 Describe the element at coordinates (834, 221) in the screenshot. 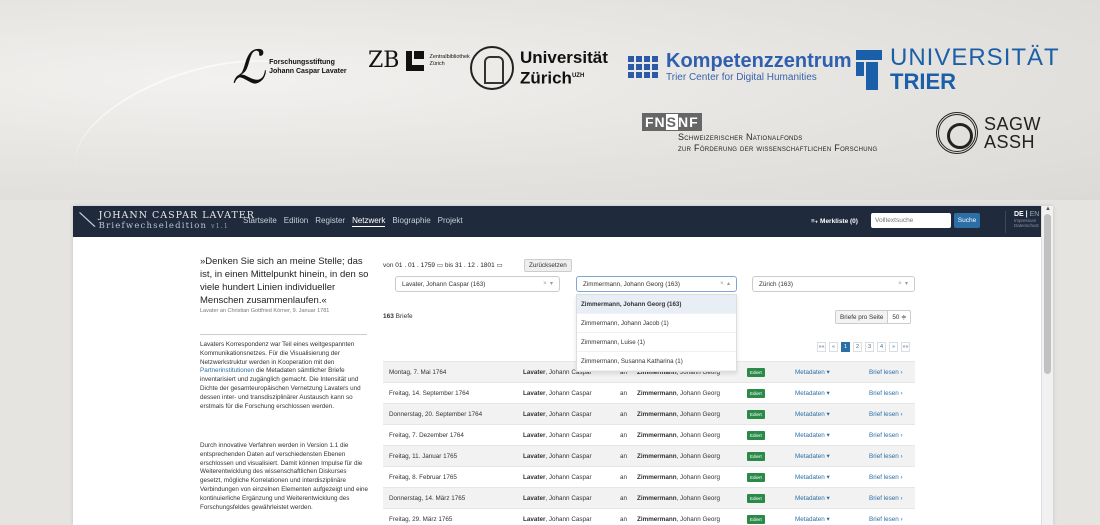

I see `merkliste-button: ≡₊ Merkliste (0)` at that location.